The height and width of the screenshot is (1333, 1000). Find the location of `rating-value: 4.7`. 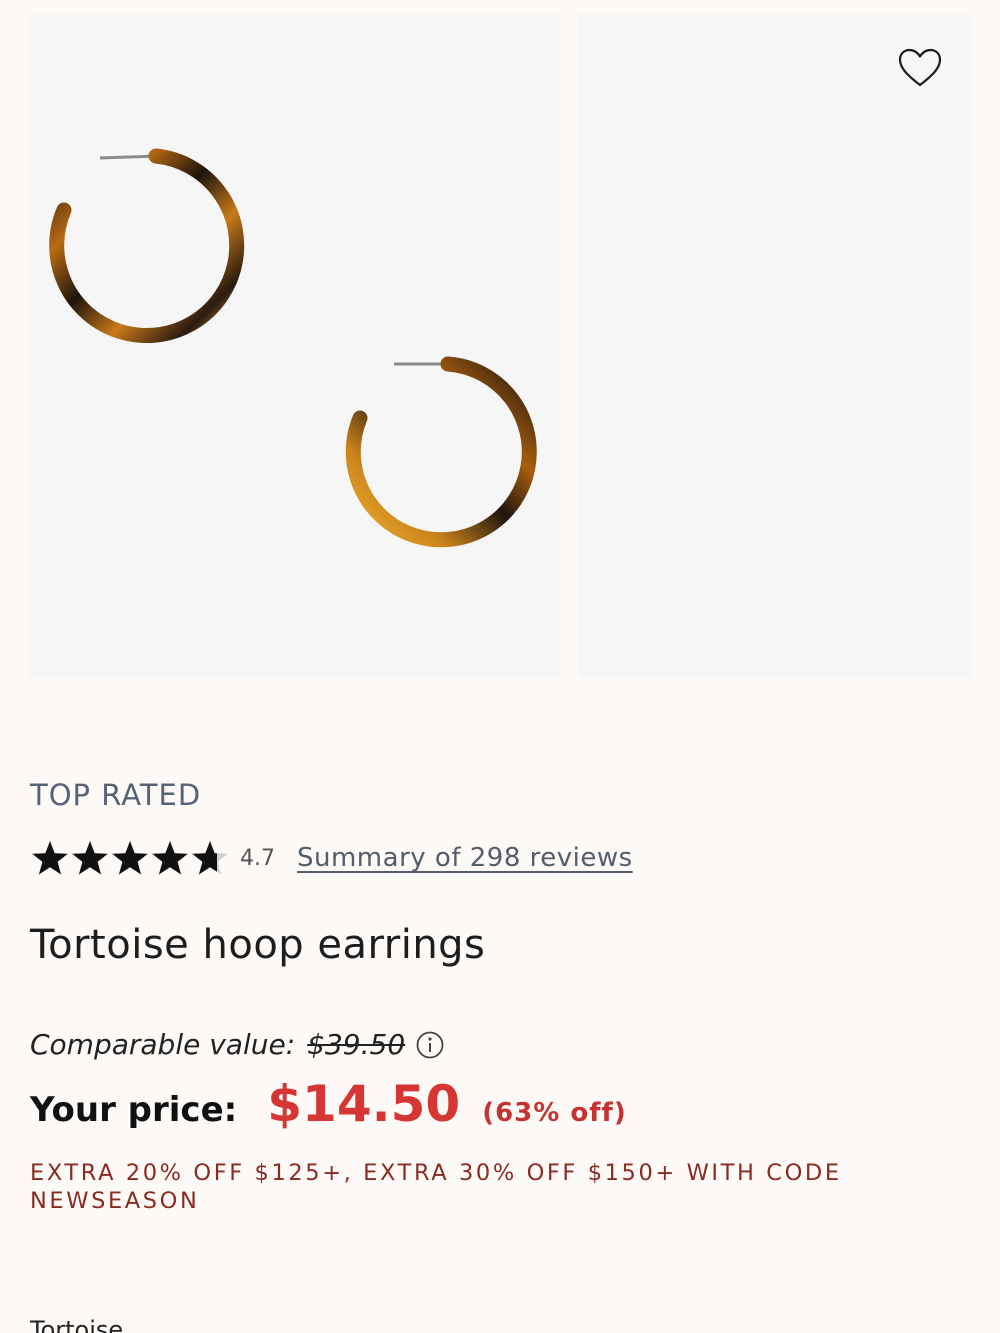

rating-value: 4.7 is located at coordinates (257, 858).